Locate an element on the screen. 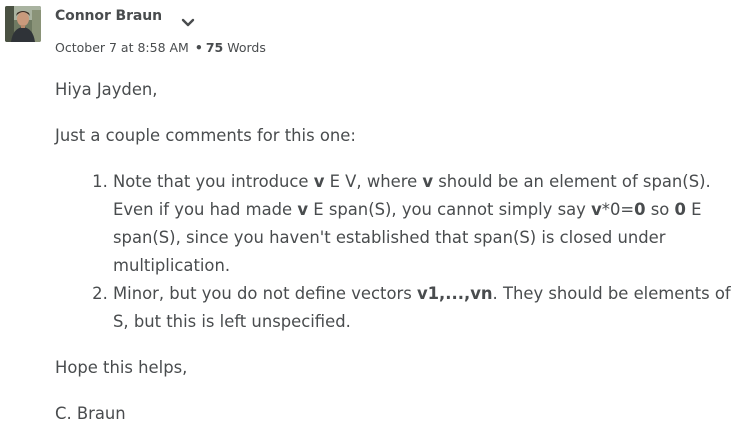 Image resolution: width=745 pixels, height=440 pixels. post-meta: October 7 at 8:58 AM • 75 Words is located at coordinates (160, 47).